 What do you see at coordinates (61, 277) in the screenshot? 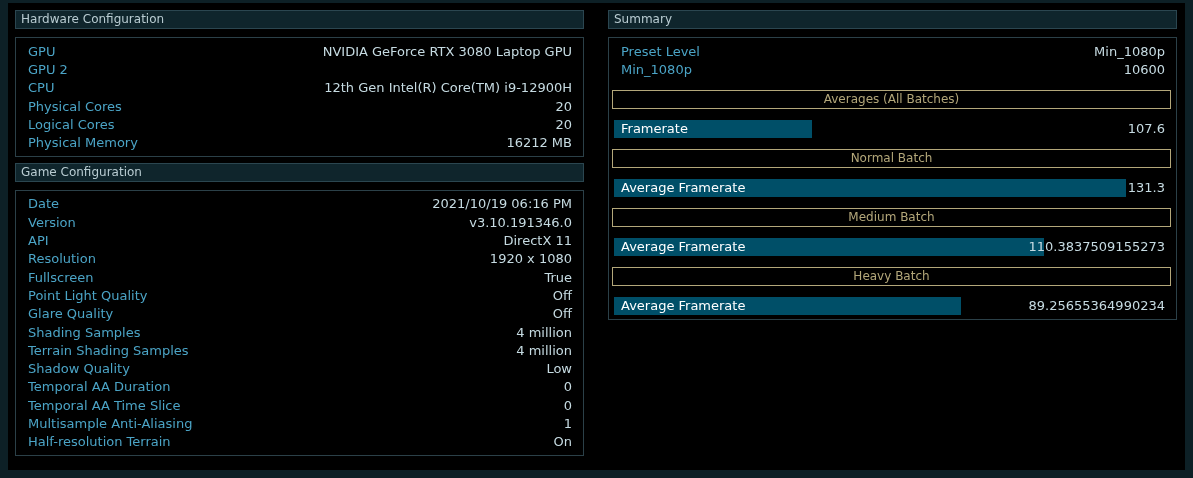
I see `setting-label: Fullscreen` at bounding box center [61, 277].